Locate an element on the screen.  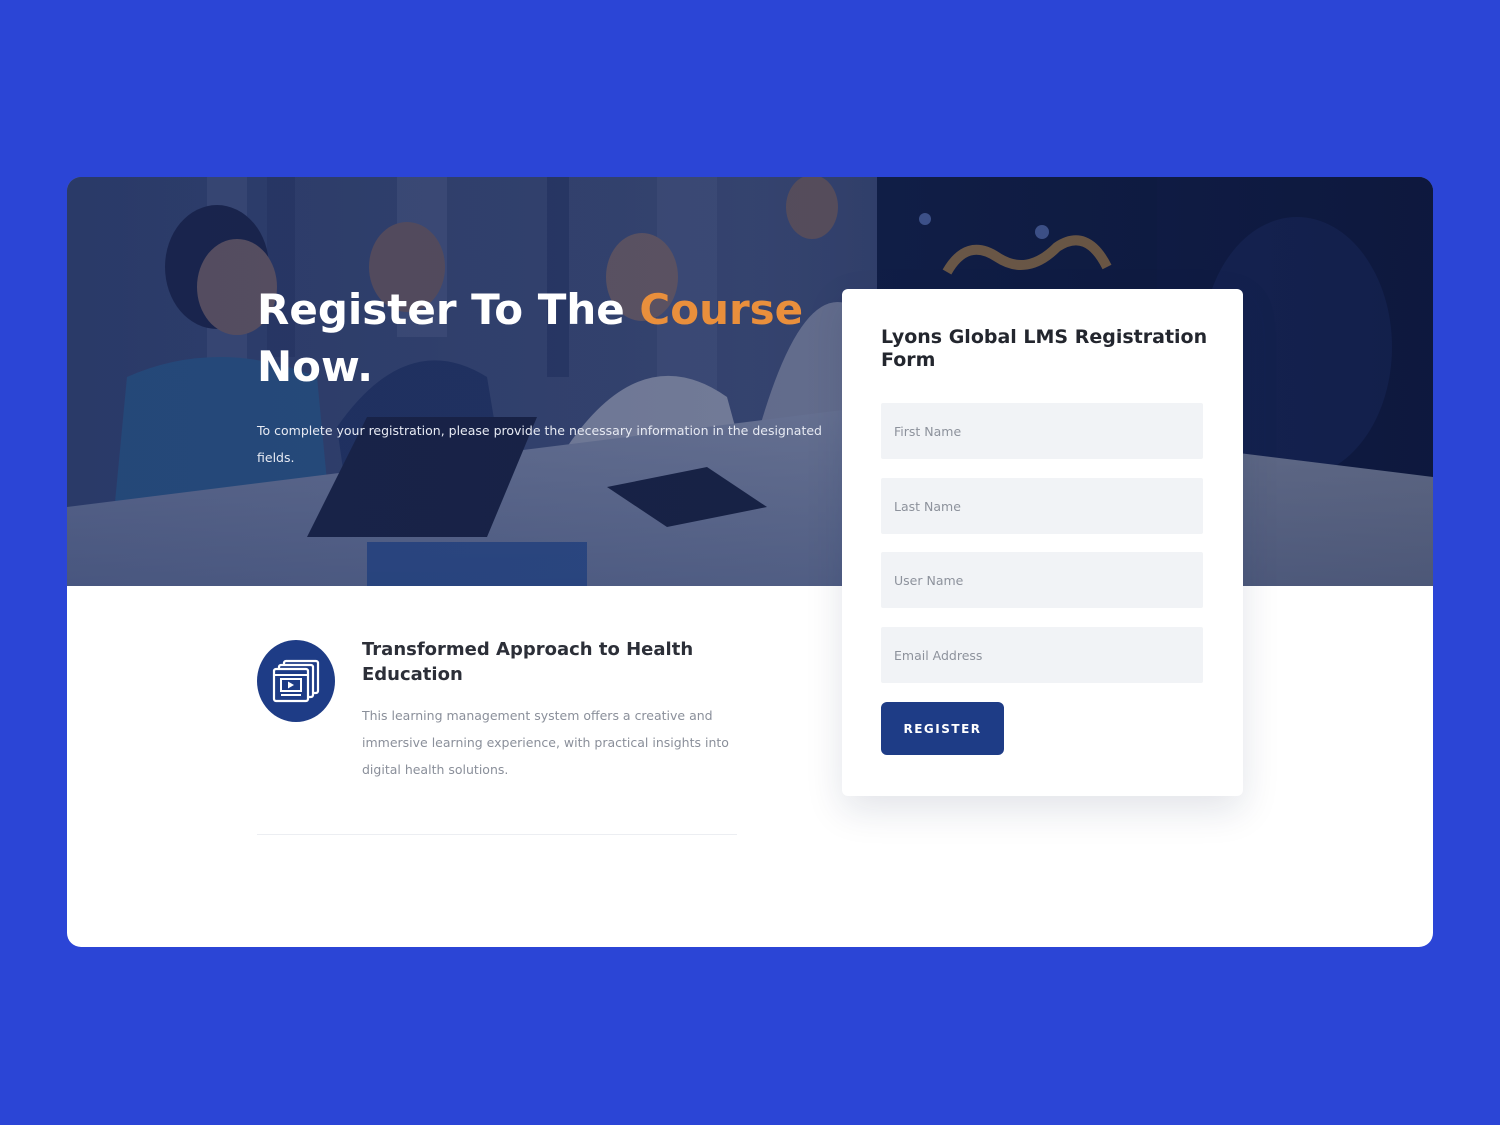
user-name-input is located at coordinates (1042, 580).